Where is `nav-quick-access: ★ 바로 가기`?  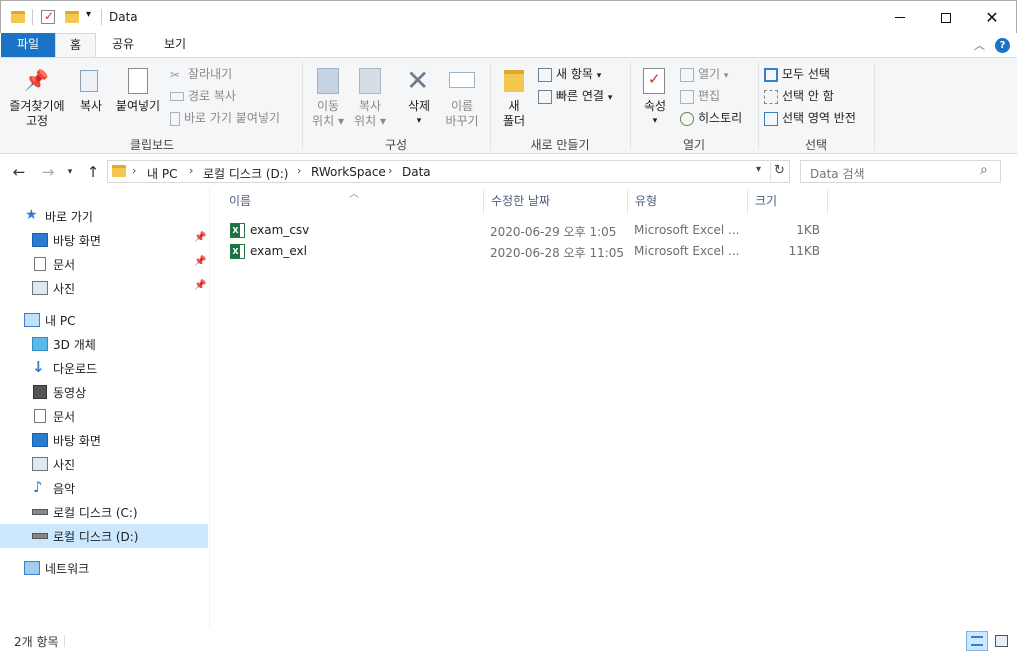 nav-quick-access: ★ 바로 가기 is located at coordinates (104, 216).